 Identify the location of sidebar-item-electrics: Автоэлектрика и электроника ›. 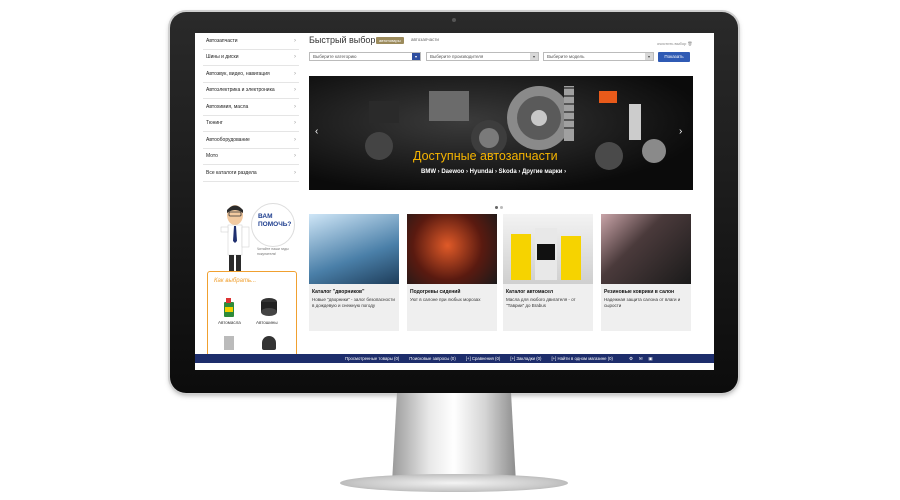
(251, 91).